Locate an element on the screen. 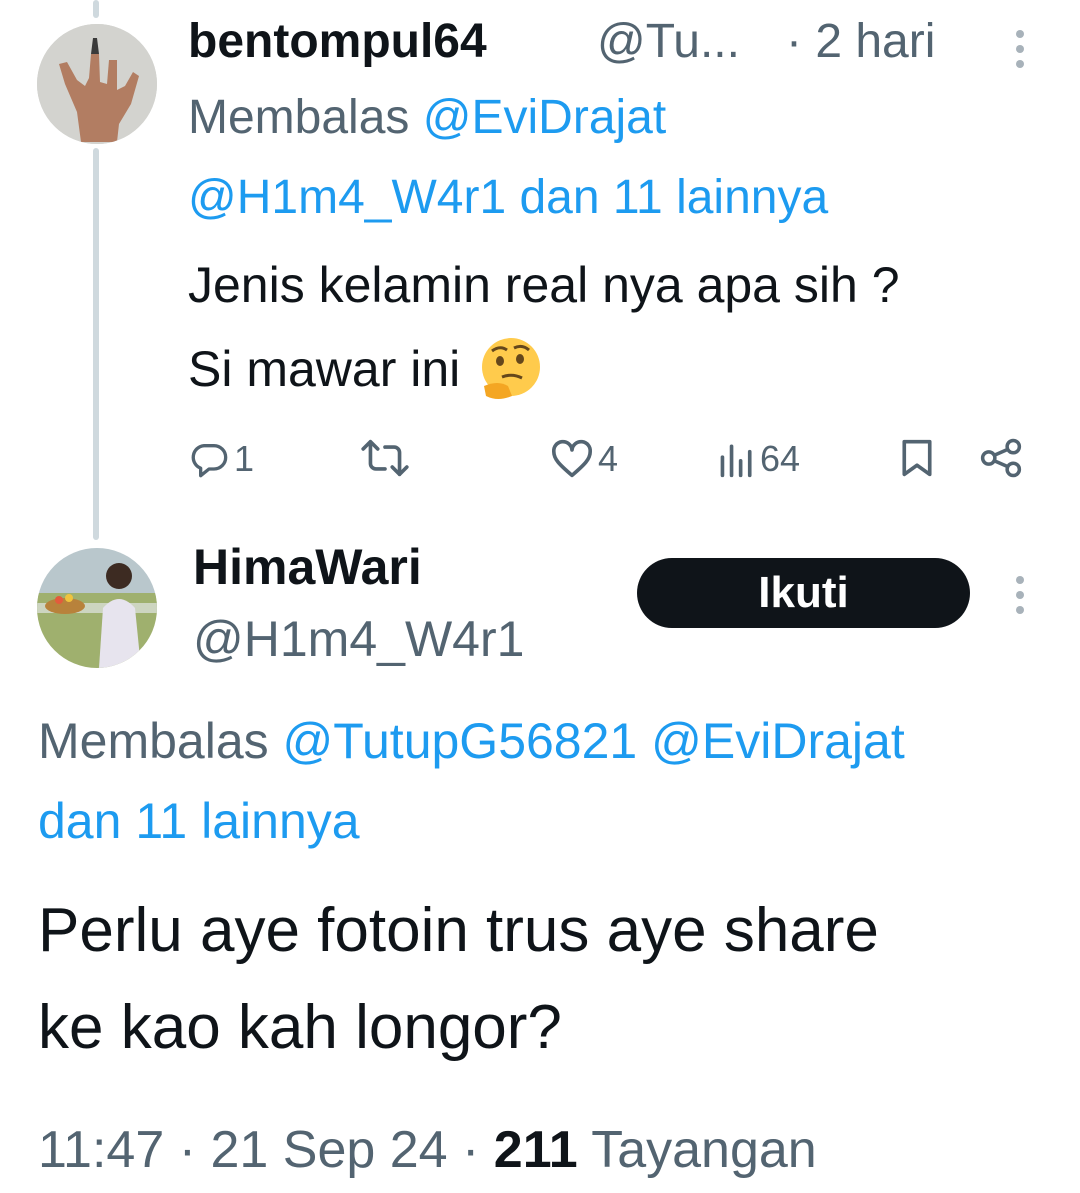  thread-line is located at coordinates (96, 344).